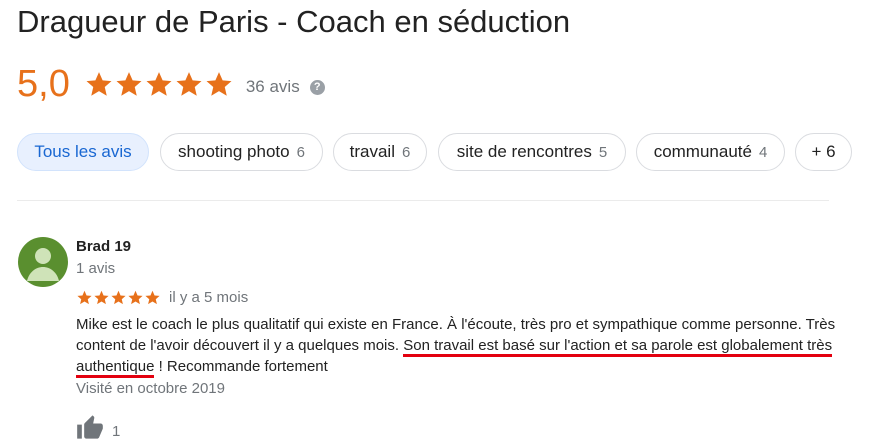 The height and width of the screenshot is (442, 893). What do you see at coordinates (116, 431) in the screenshot?
I see `like-count: 1` at bounding box center [116, 431].